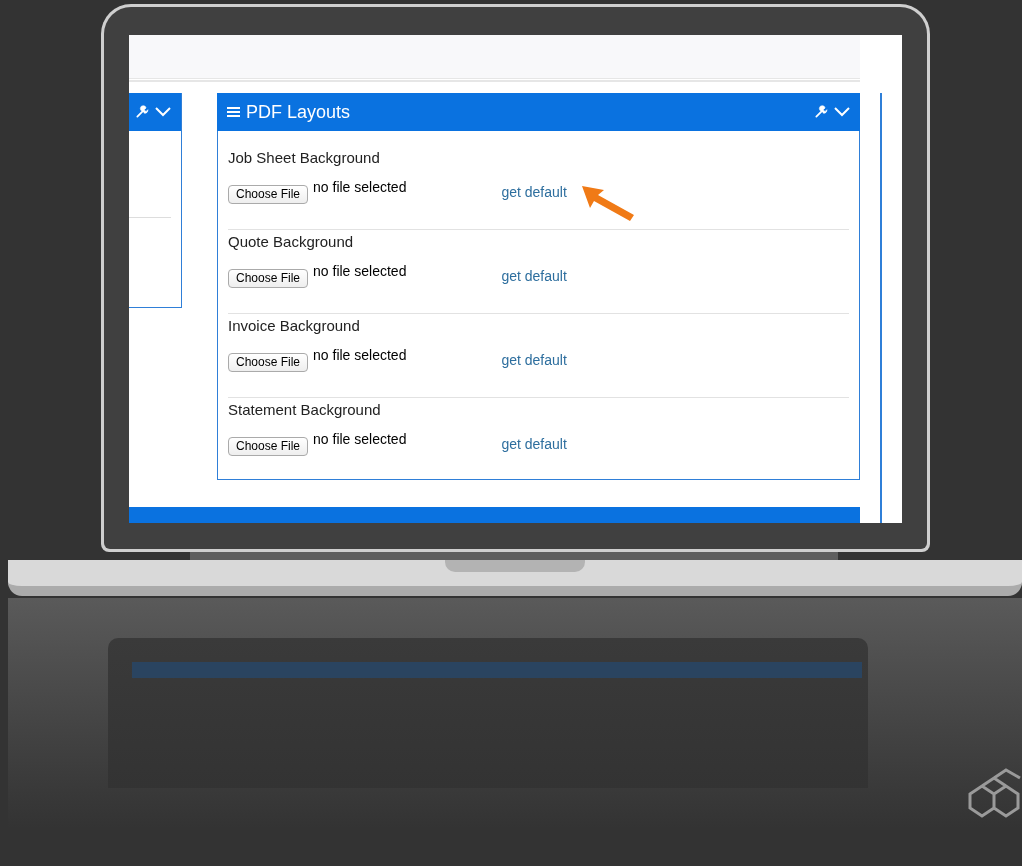 The width and height of the screenshot is (1022, 866). I want to click on menu-icon, so click(233, 112).